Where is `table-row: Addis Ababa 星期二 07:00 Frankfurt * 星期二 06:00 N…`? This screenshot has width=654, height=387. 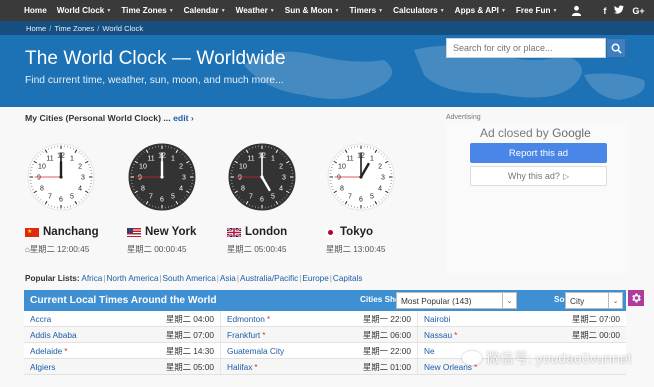
table-row: Addis Ababa 星期二 07:00 Frankfurt * 星期二 06:00 N… is located at coordinates (325, 335).